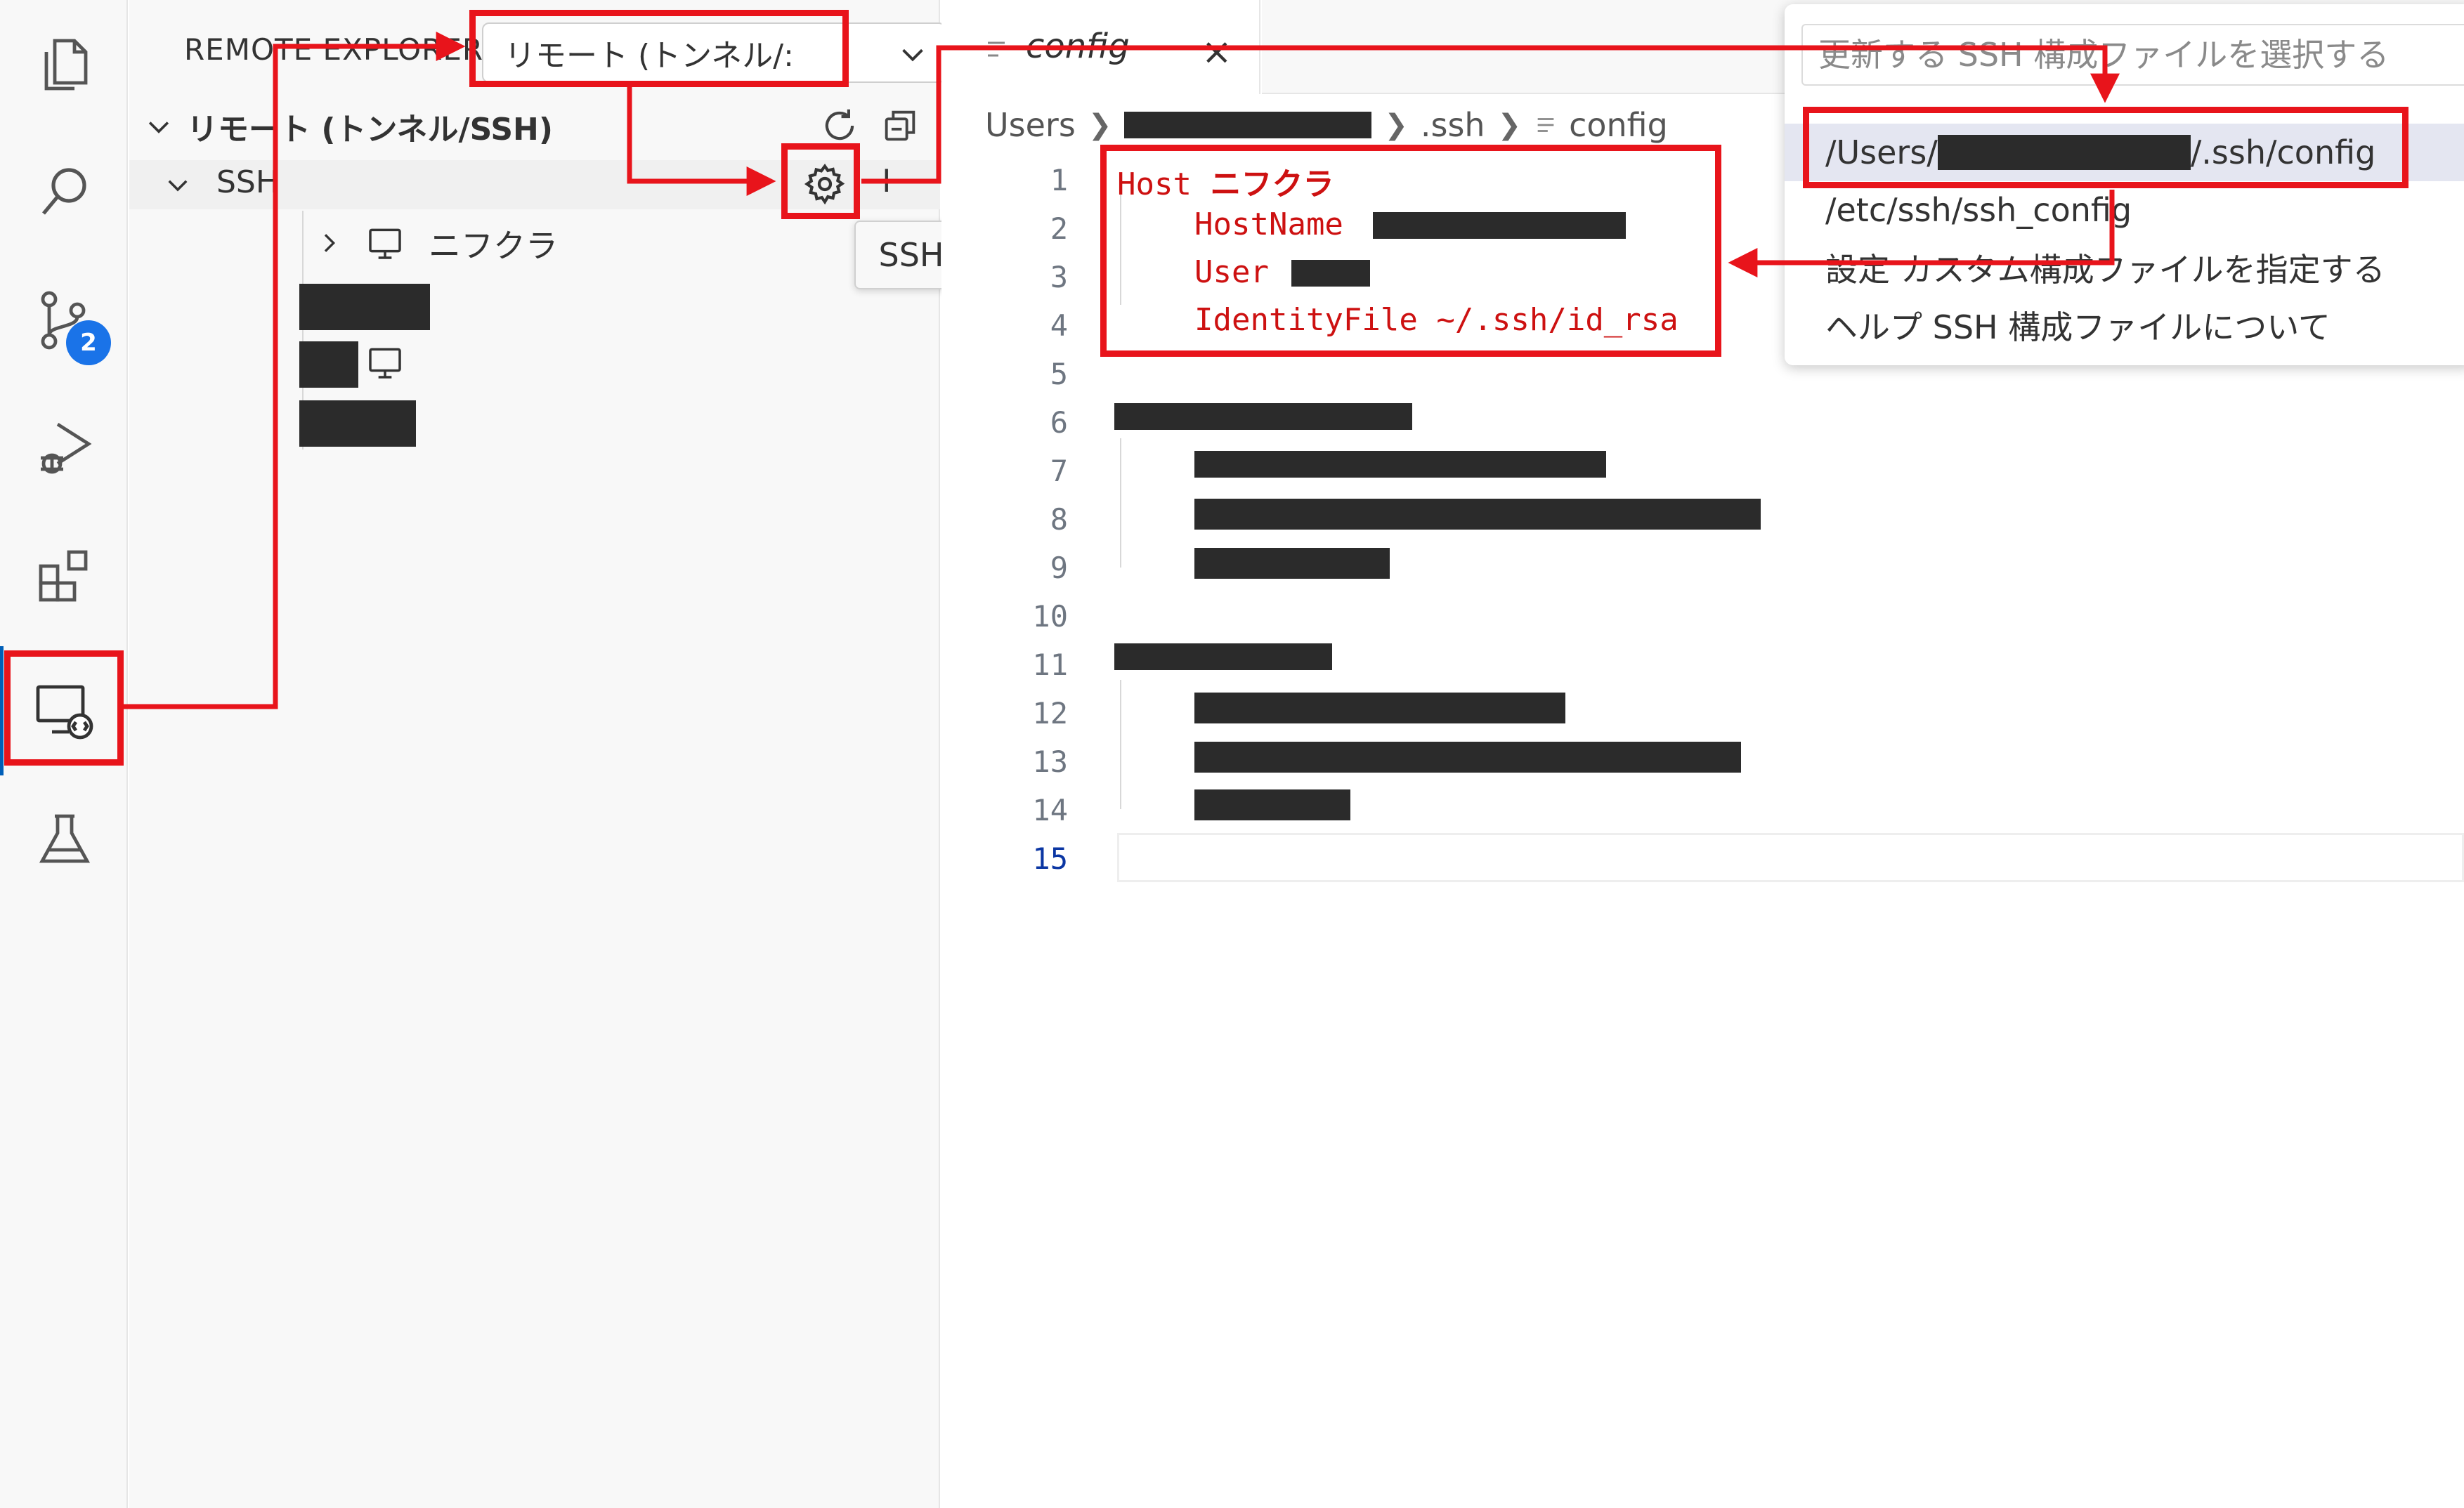 The image size is (2464, 1508). What do you see at coordinates (1050, 858) in the screenshot?
I see `line-number: 15` at bounding box center [1050, 858].